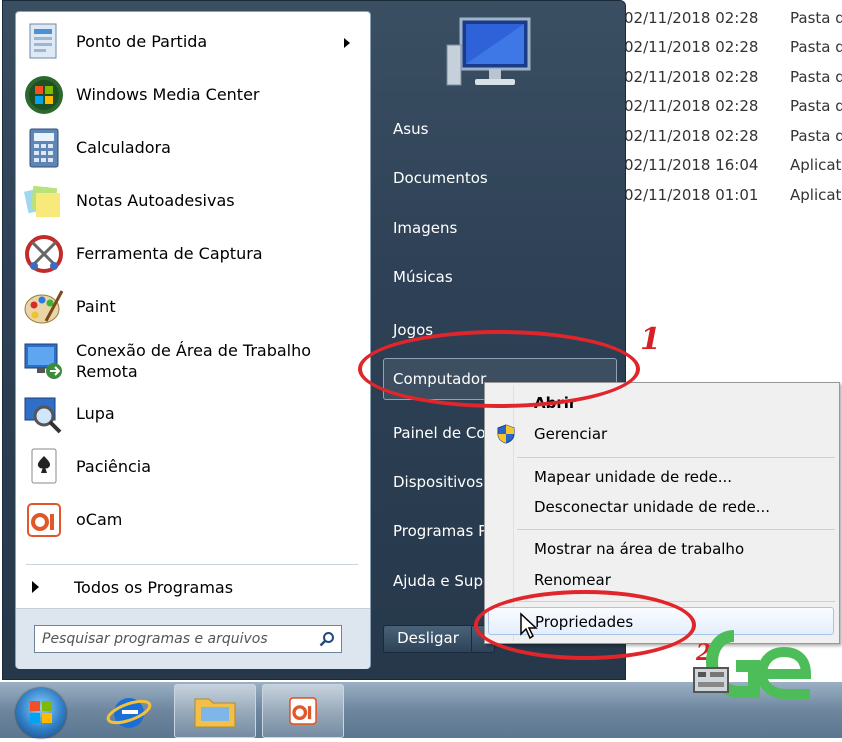 This screenshot has height=742, width=842. I want to click on program-label: oCam, so click(99, 519).